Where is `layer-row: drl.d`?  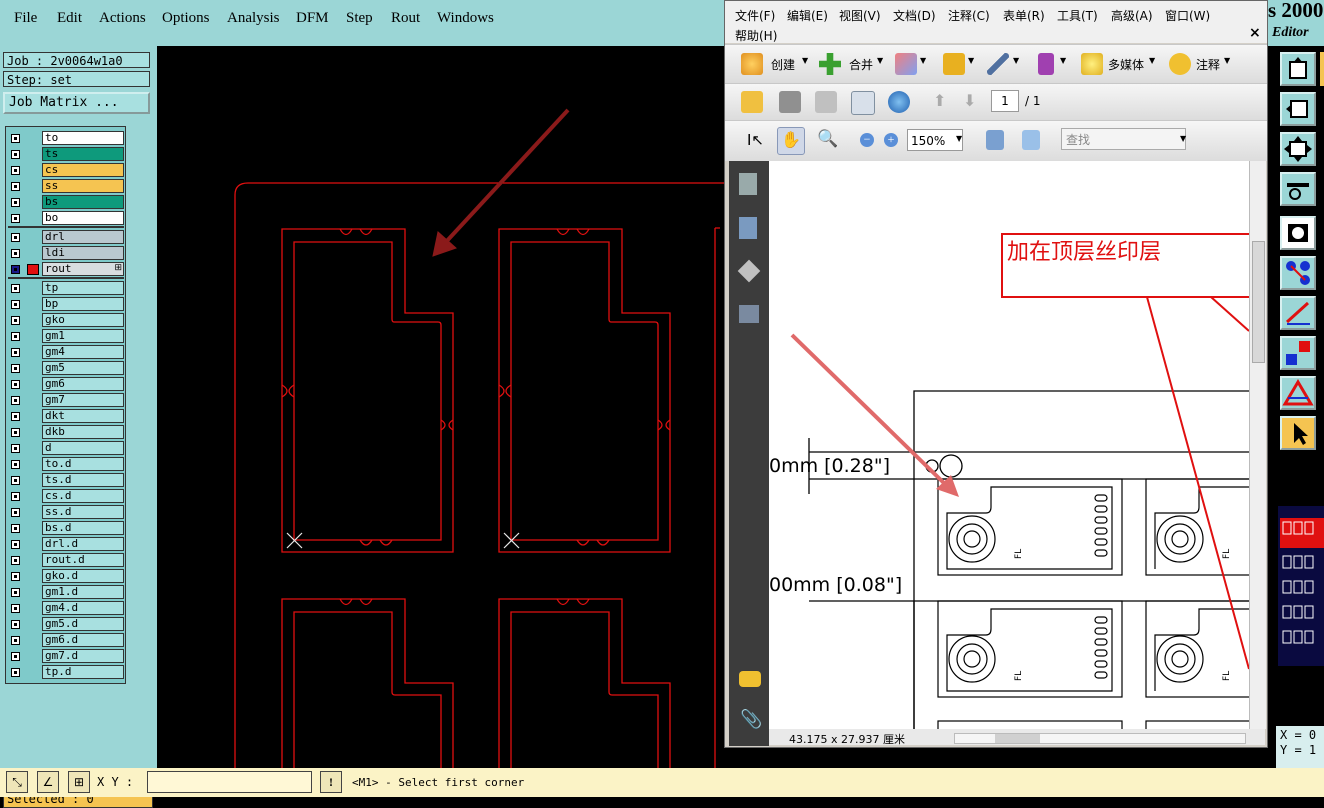
layer-row: drl.d is located at coordinates (66, 544).